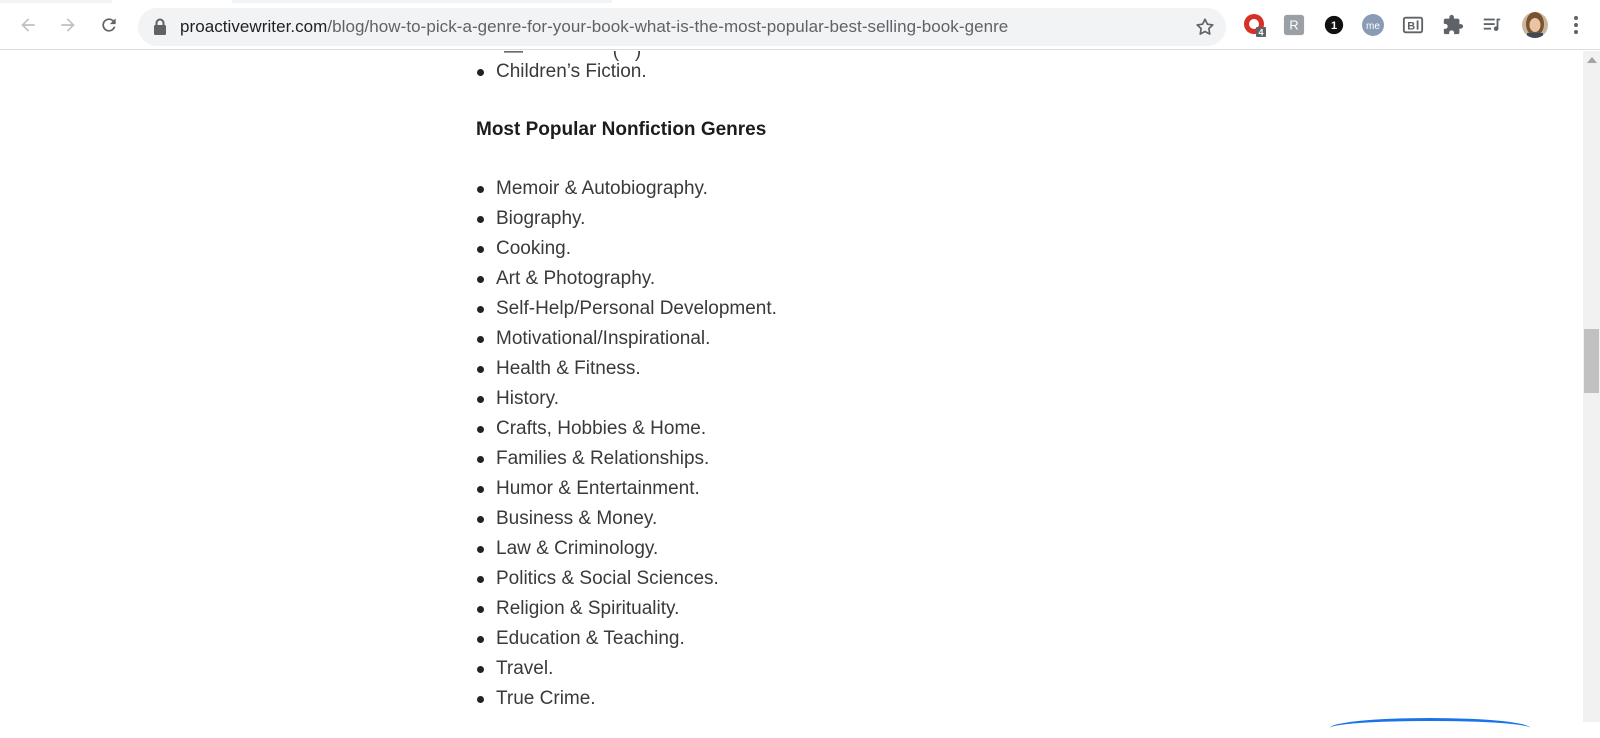 This screenshot has width=1600, height=738. Describe the element at coordinates (1205, 27) in the screenshot. I see `bookmark-star-icon` at that location.